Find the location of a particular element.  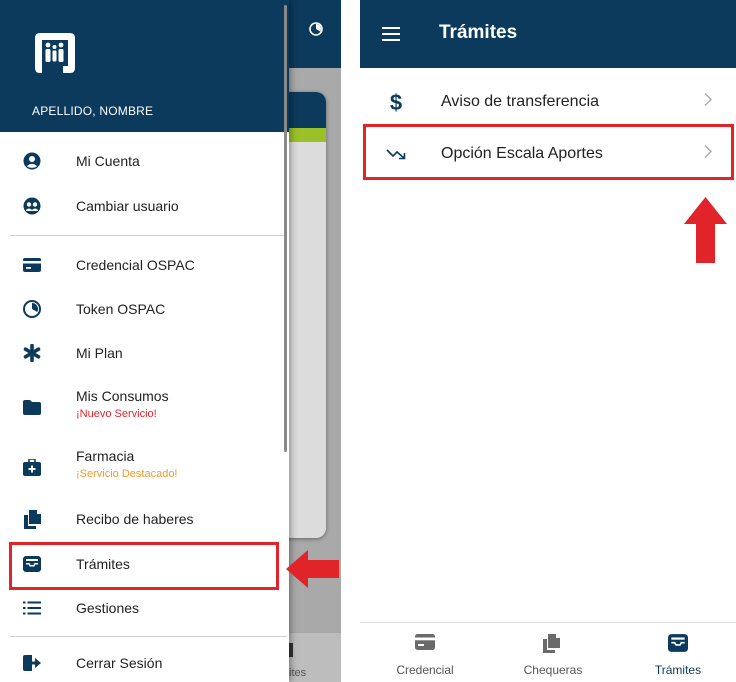

menu-item-gestiones: Gestiones is located at coordinates (144, 608).